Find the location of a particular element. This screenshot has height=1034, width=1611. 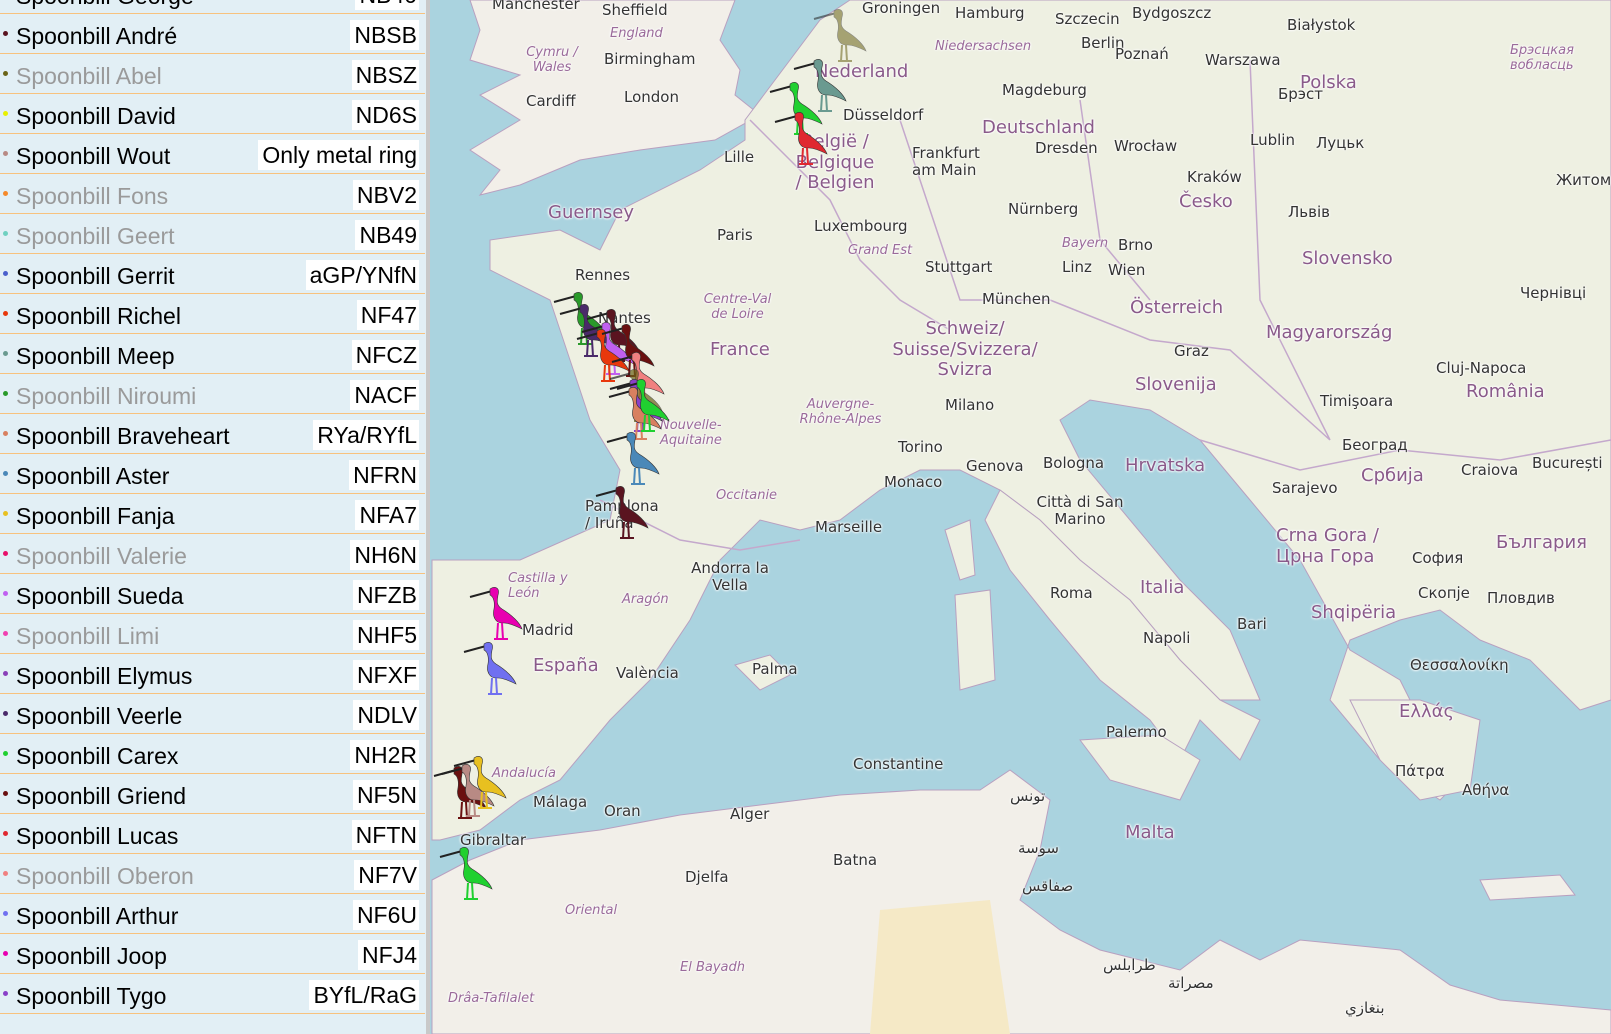

map-label-region: Drâa-Tafilalet is located at coordinates (491, 998).